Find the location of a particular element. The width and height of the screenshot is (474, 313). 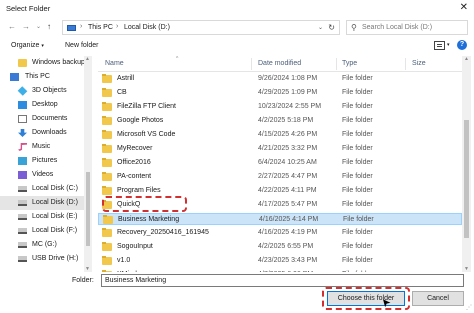

desktop-icon is located at coordinates (22, 105).